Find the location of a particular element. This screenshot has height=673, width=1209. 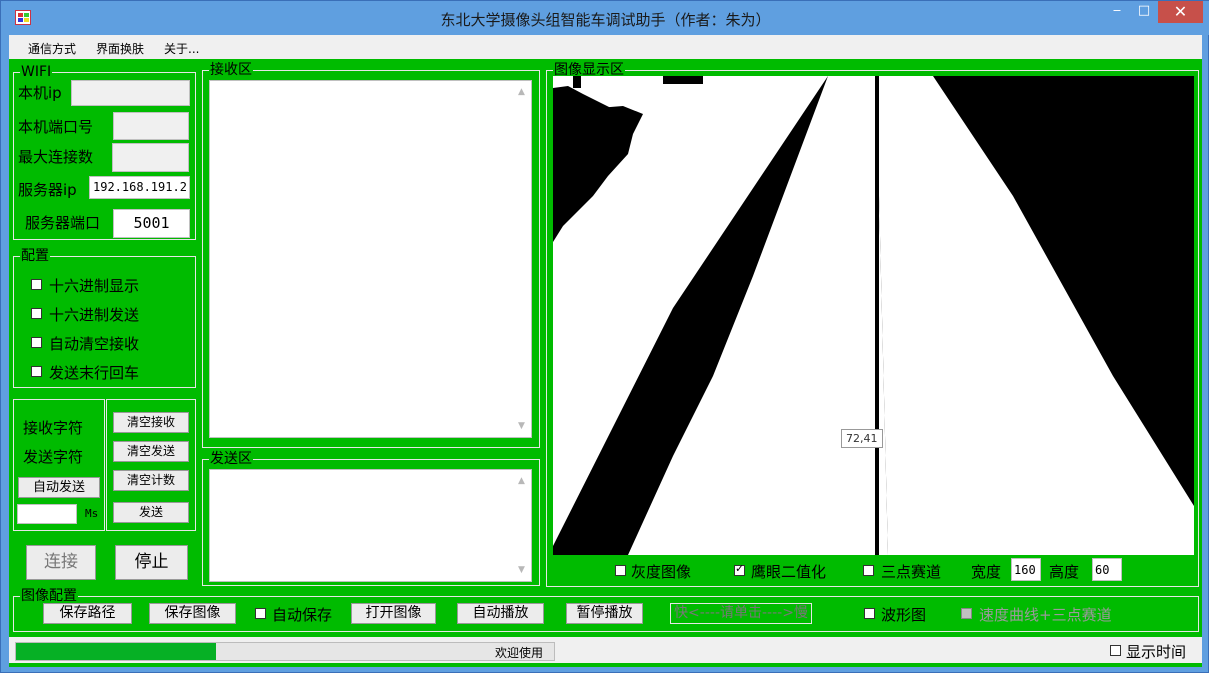

max-conn-label: 最大连接数 is located at coordinates (56, 157).